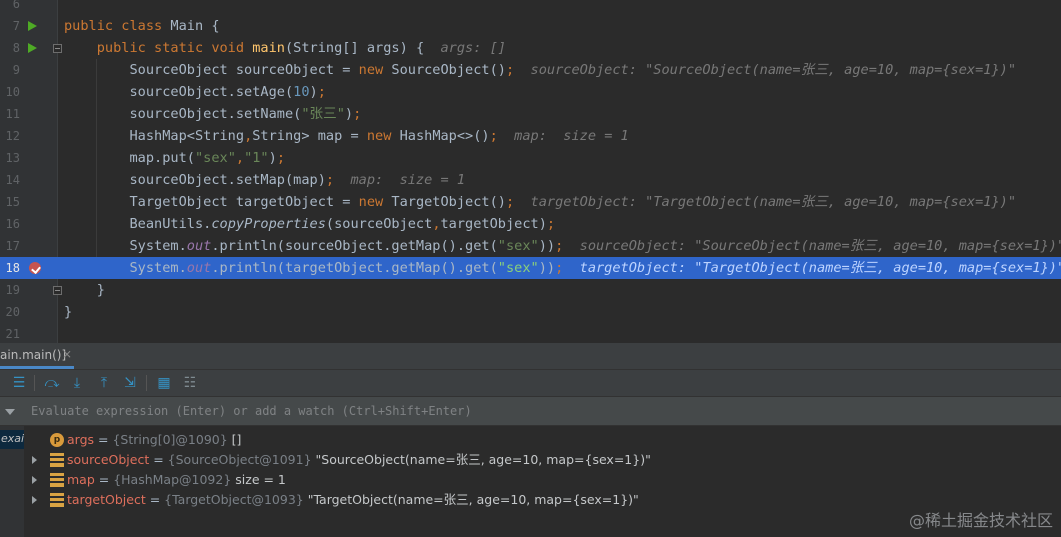 Image resolution: width=1061 pixels, height=537 pixels. Describe the element at coordinates (258, 479) in the screenshot. I see `variable-value: size = 1` at that location.